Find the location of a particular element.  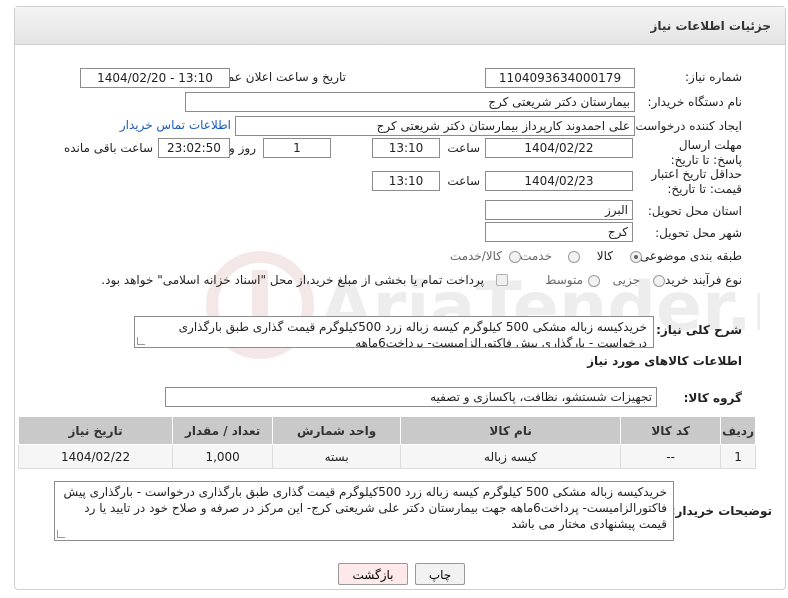

print-button: چاپ is located at coordinates (440, 574).